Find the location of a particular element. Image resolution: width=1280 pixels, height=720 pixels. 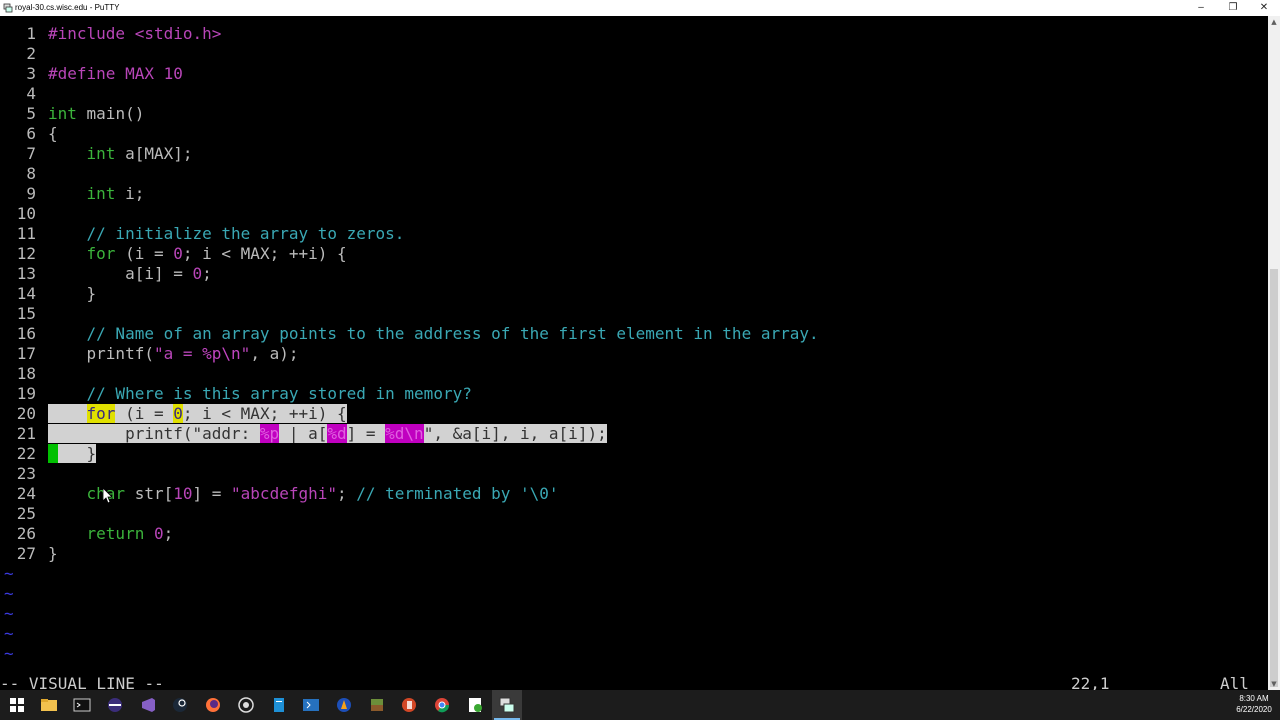

code-token: %p is located at coordinates (269, 433).